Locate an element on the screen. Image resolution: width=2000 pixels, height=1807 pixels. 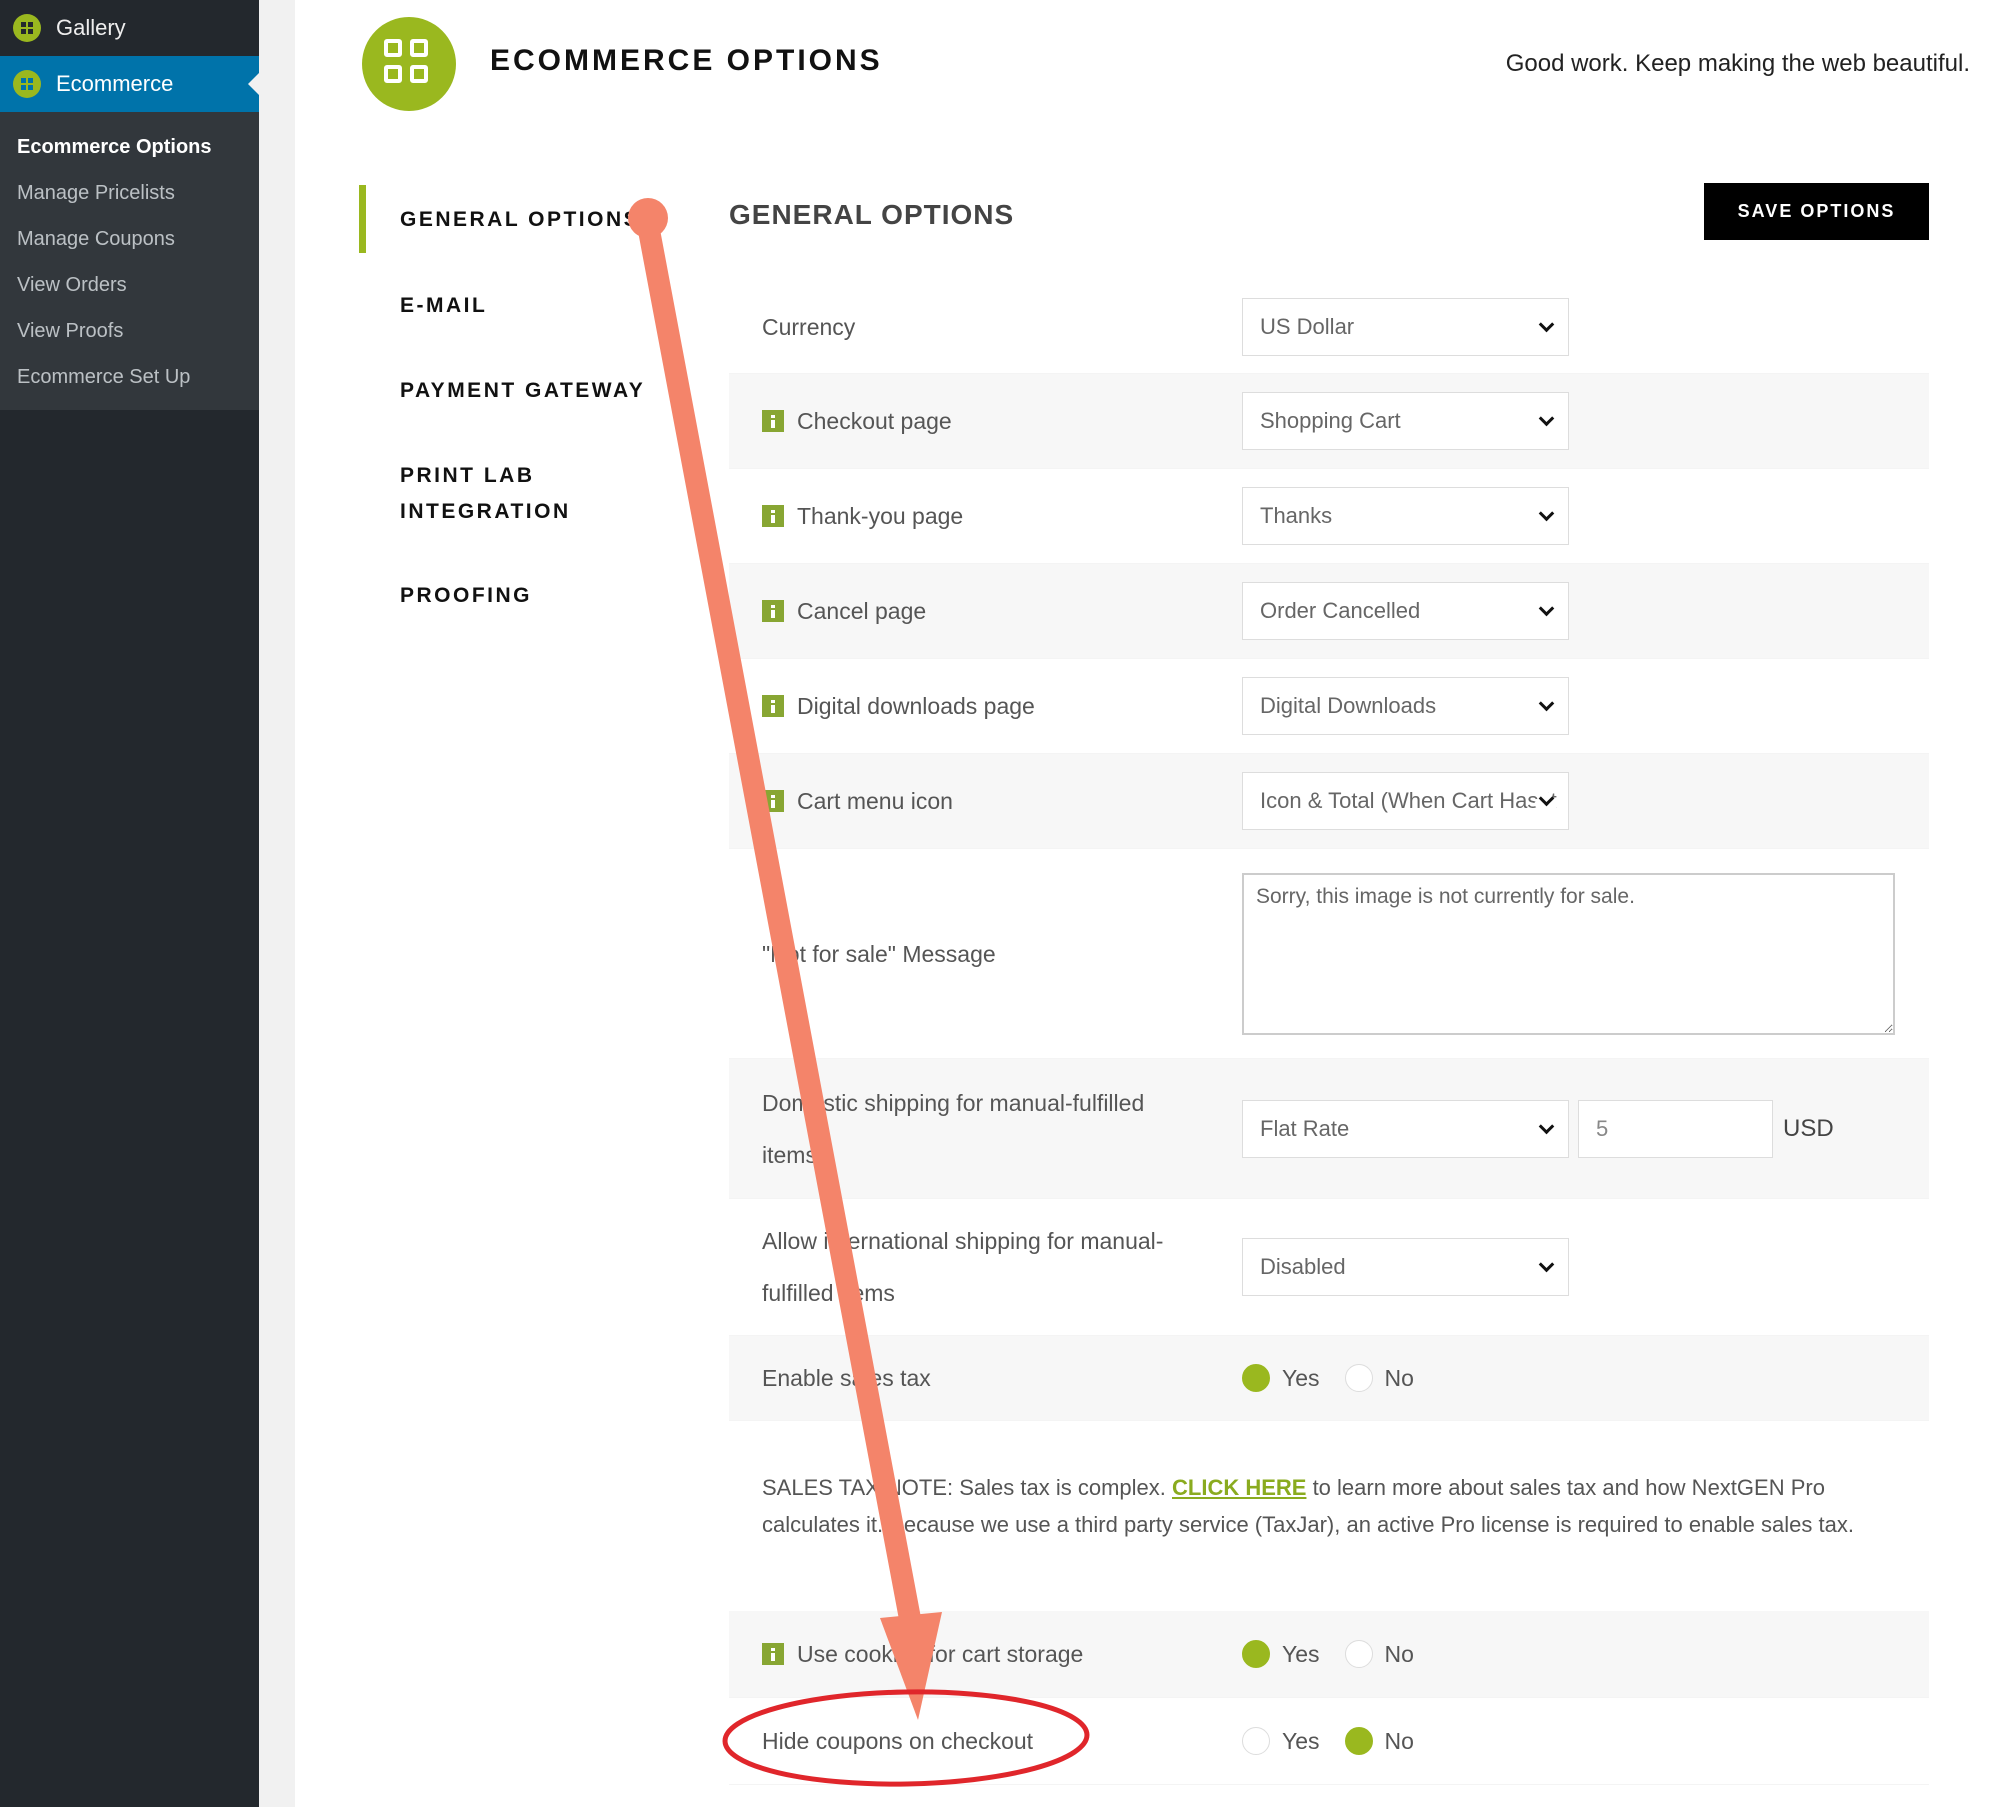
downloads-page-select: Digital Downloads is located at coordinates (1405, 706).